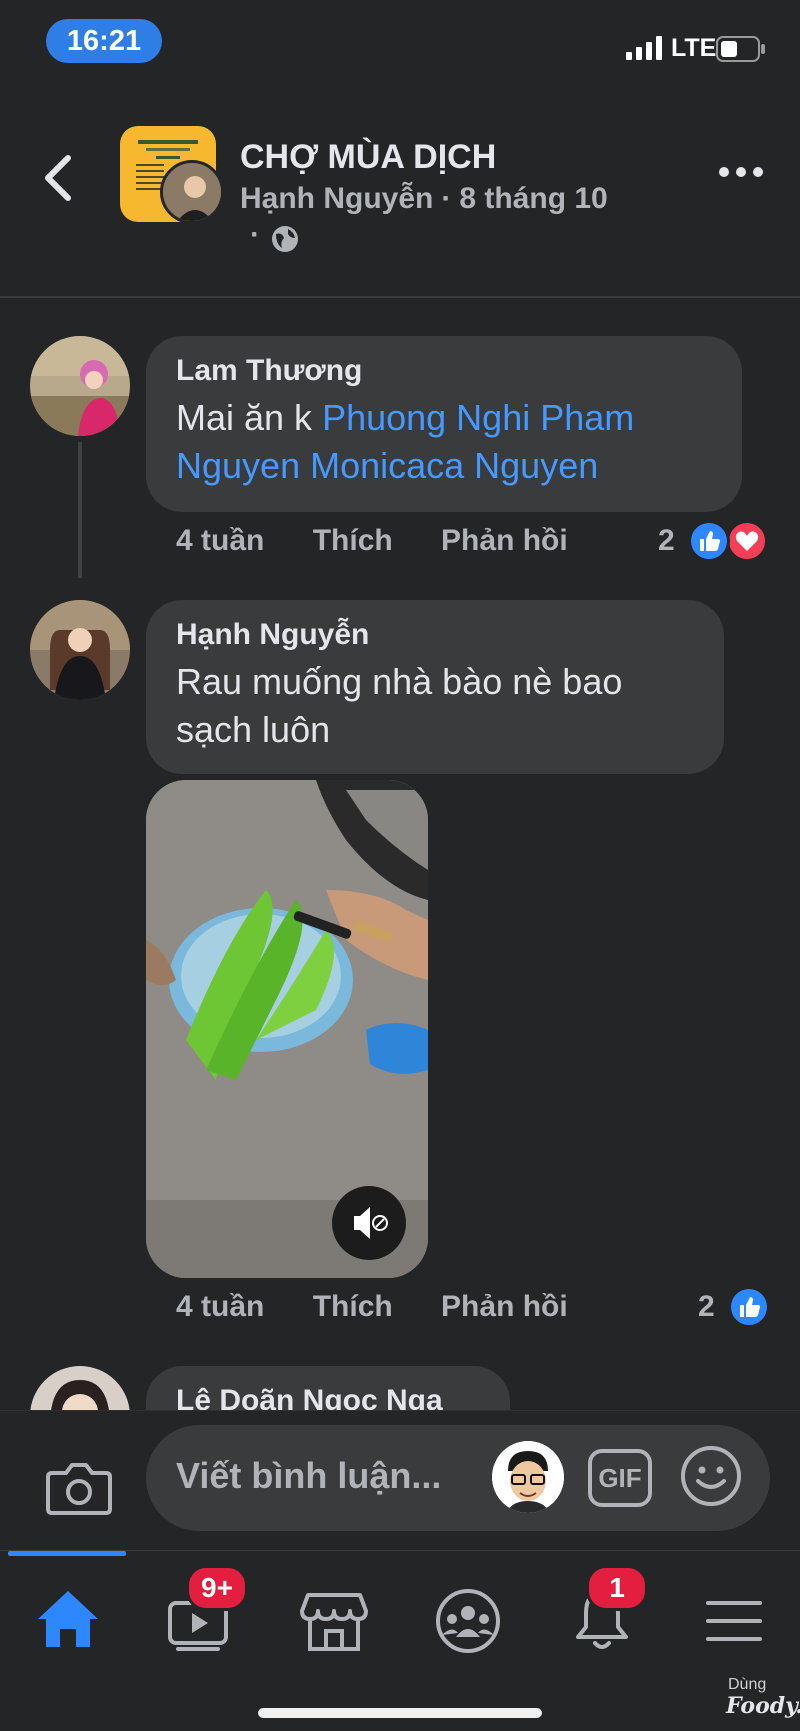 The width and height of the screenshot is (800, 1731). What do you see at coordinates (444, 371) in the screenshot?
I see `comment-author: Lam Thương` at bounding box center [444, 371].